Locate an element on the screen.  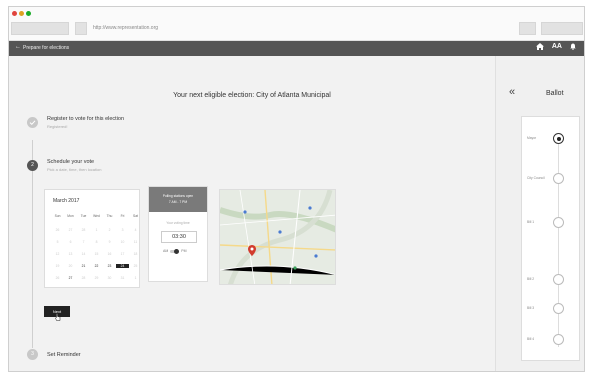
ballot-panel-title: Ballot is located at coordinates (555, 93).